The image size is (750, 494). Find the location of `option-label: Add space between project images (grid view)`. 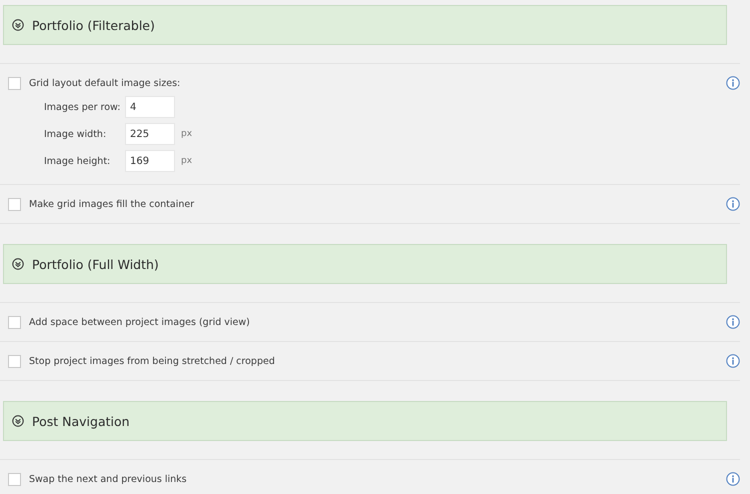

option-label: Add space between project images (grid view) is located at coordinates (140, 322).